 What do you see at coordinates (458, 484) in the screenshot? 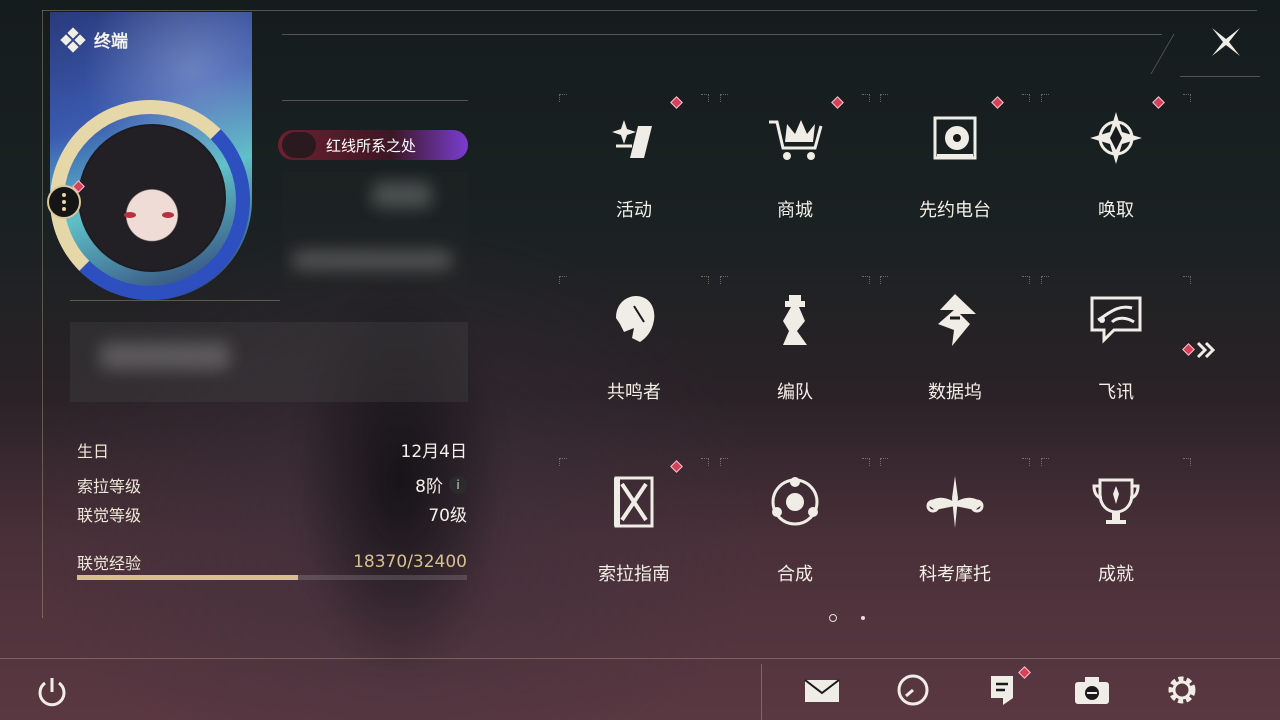
I see `info-icon: i` at bounding box center [458, 484].